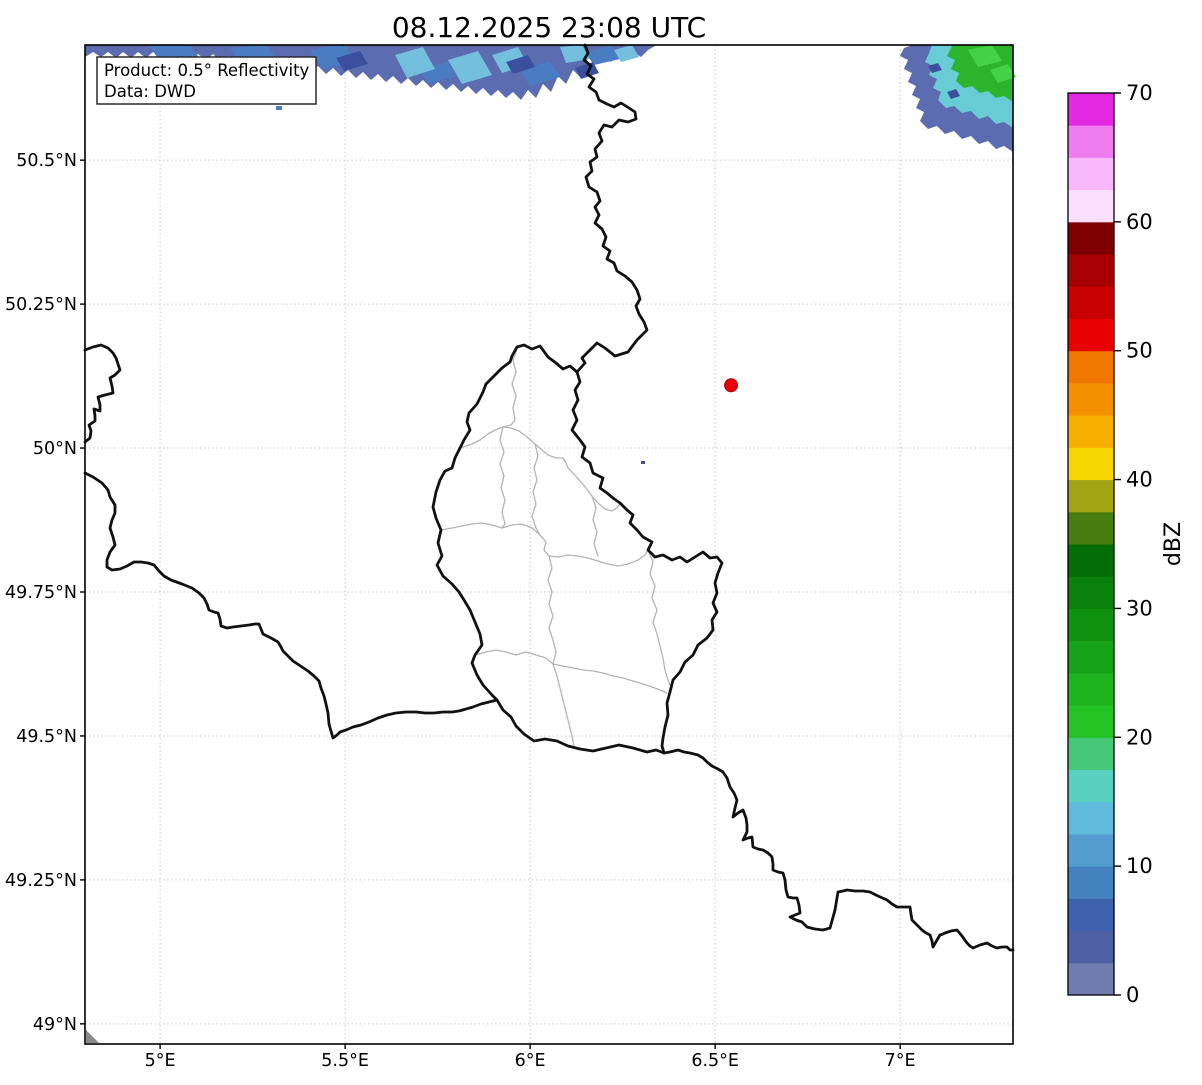 This screenshot has height=1085, width=1202. What do you see at coordinates (92, 1036) in the screenshot?
I see `corner-wedge` at bounding box center [92, 1036].